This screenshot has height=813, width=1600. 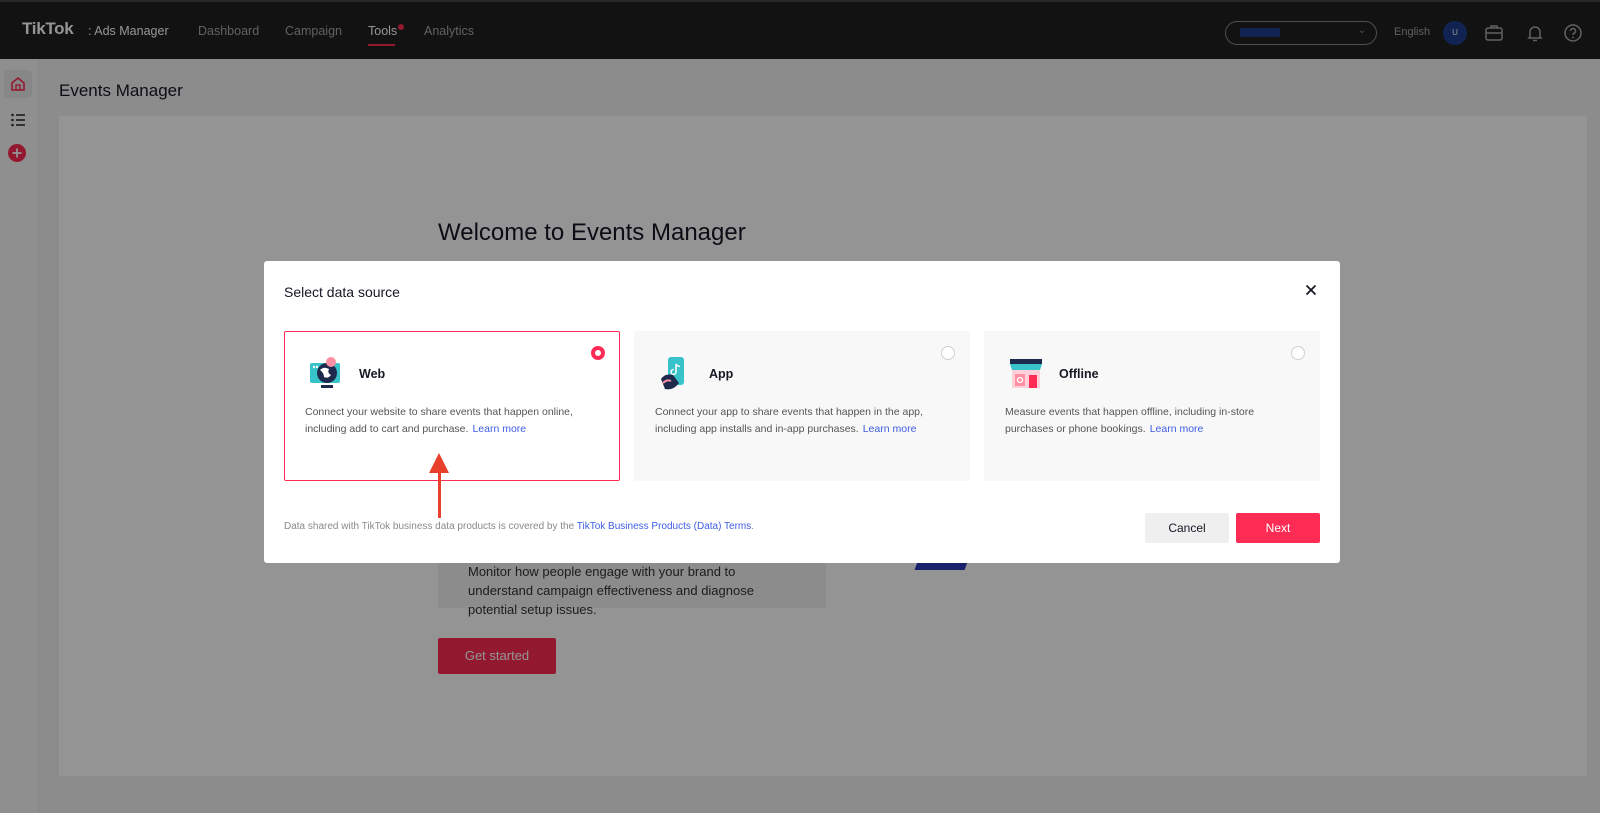 I want to click on annotation-arrow-shaft, so click(x=439, y=494).